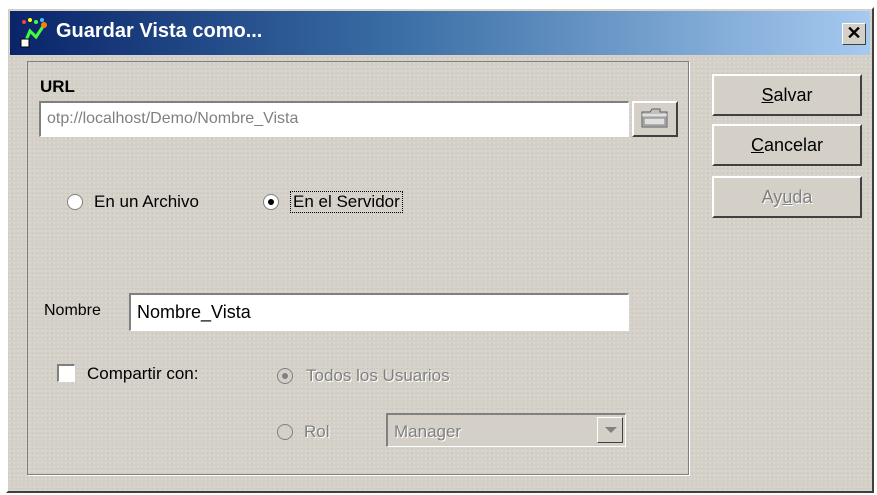 The width and height of the screenshot is (877, 495). I want to click on radio-file-label: En un Archivo, so click(146, 202).